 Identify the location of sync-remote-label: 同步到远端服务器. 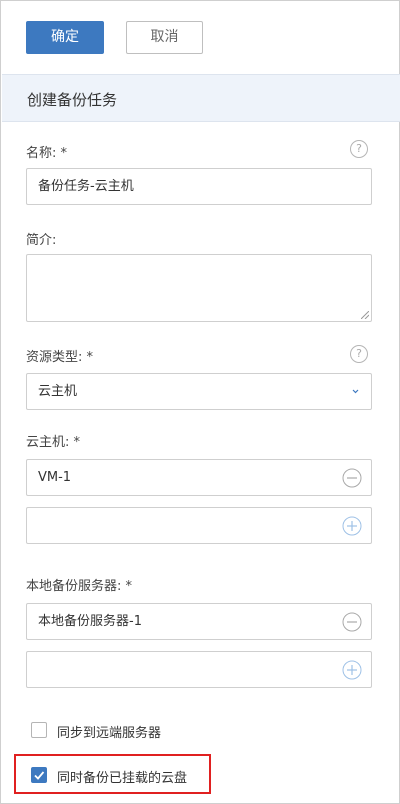
(109, 731).